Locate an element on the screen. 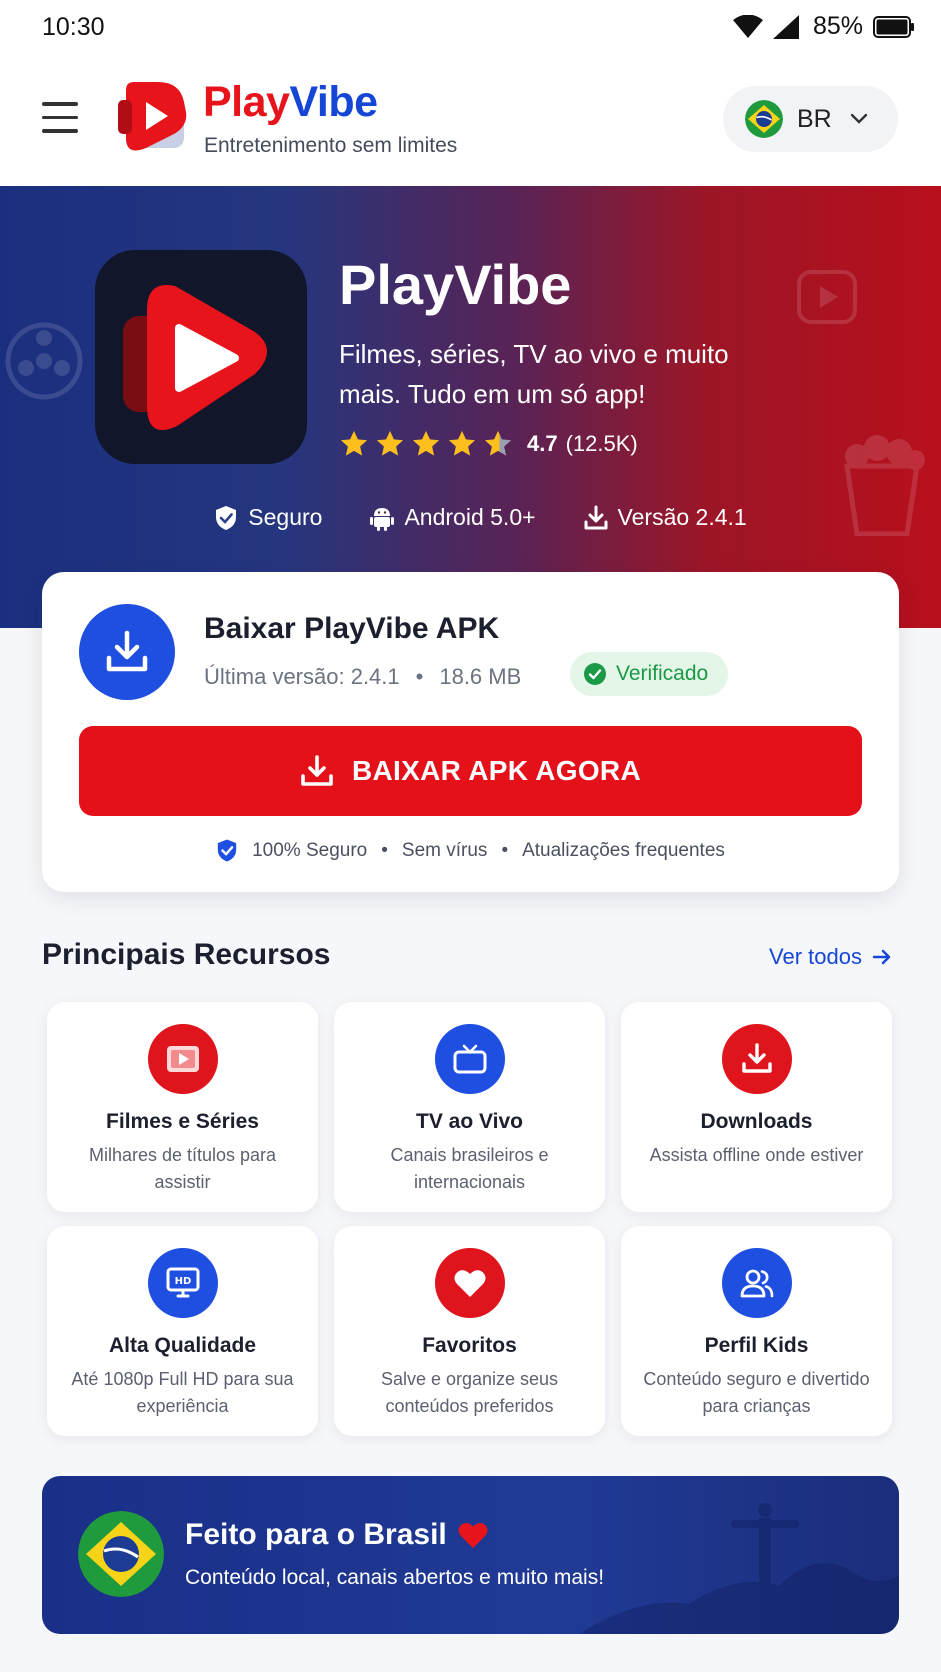  badge-version: Versão 2.4.1 is located at coordinates (665, 517).